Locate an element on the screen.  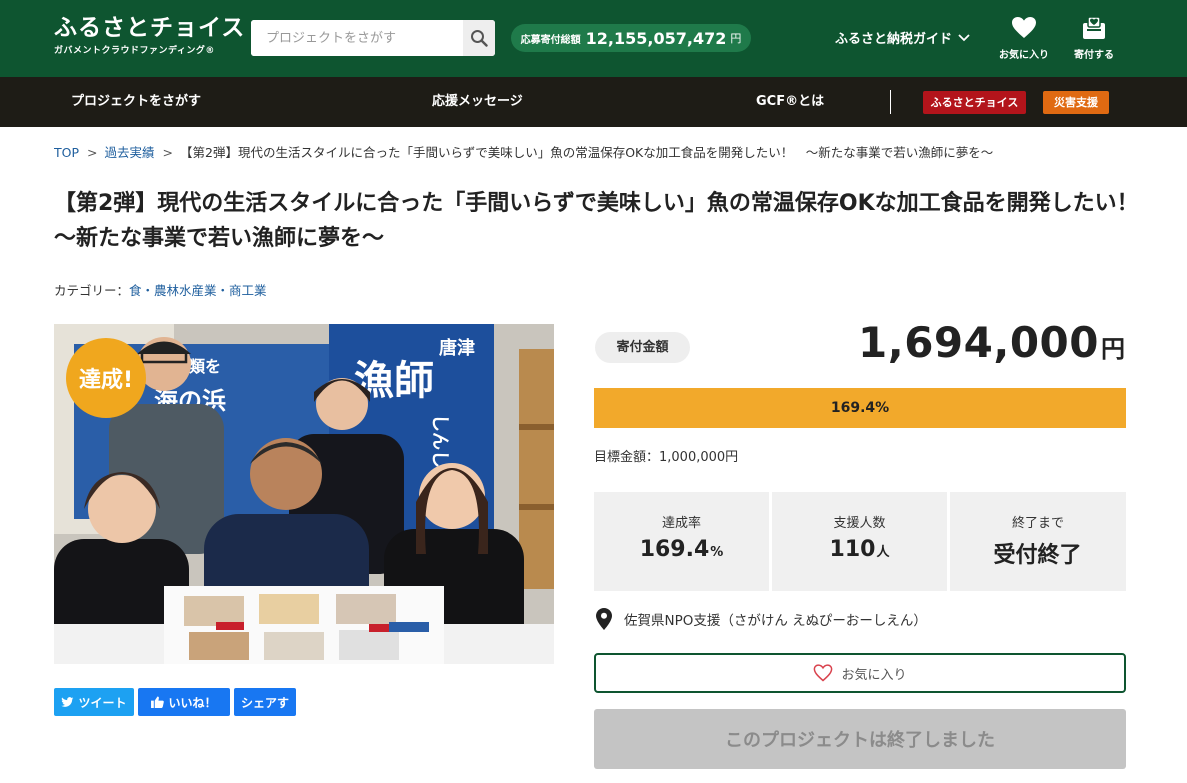
total-donation-badge: 応募寄付総額 12,155,057,472 円 is located at coordinates (631, 38).